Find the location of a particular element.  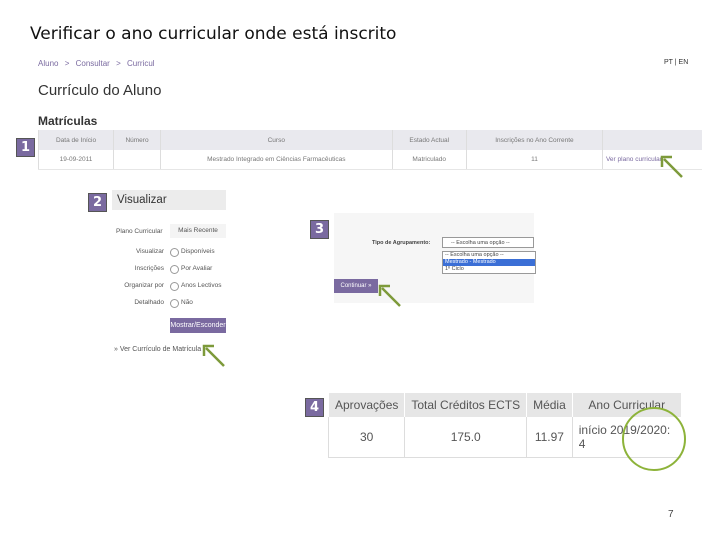

breadcrumb: Aluno > Consultar > Curricul is located at coordinates (98, 63).